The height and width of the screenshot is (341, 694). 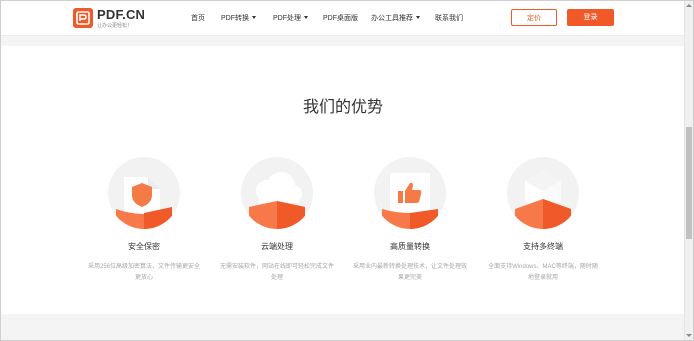 I want to click on feature-card-security: 安全保密 采用256位高级加密算法，文件传输更安全更放心, so click(x=144, y=220).